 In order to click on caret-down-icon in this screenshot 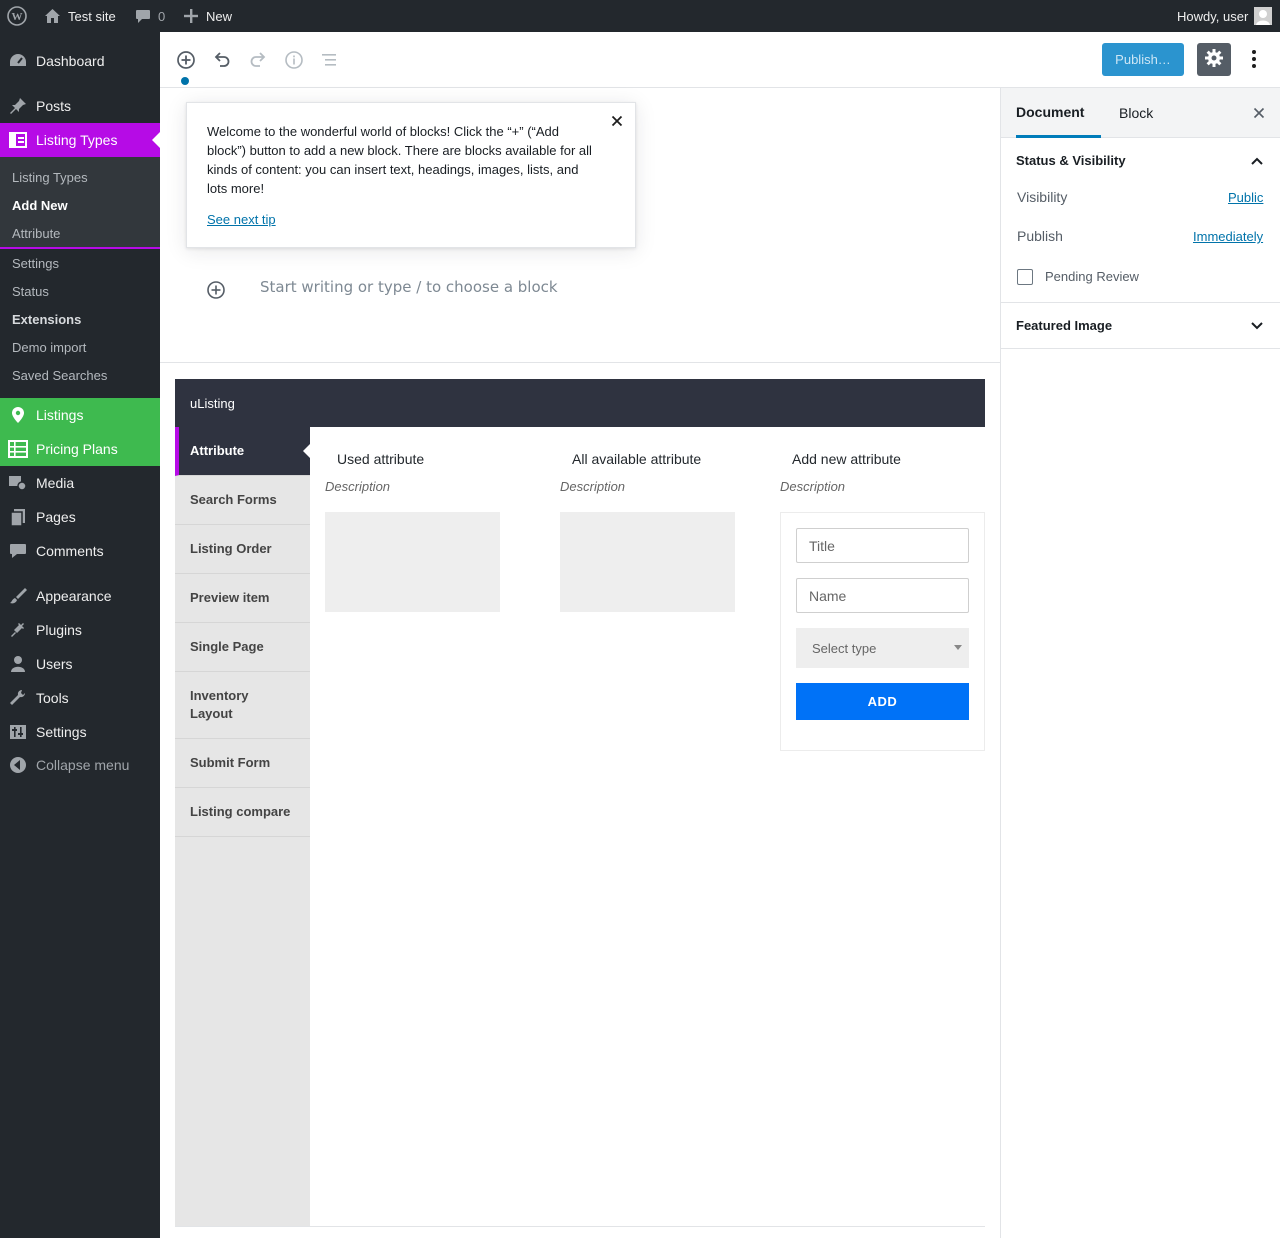, I will do `click(958, 647)`.